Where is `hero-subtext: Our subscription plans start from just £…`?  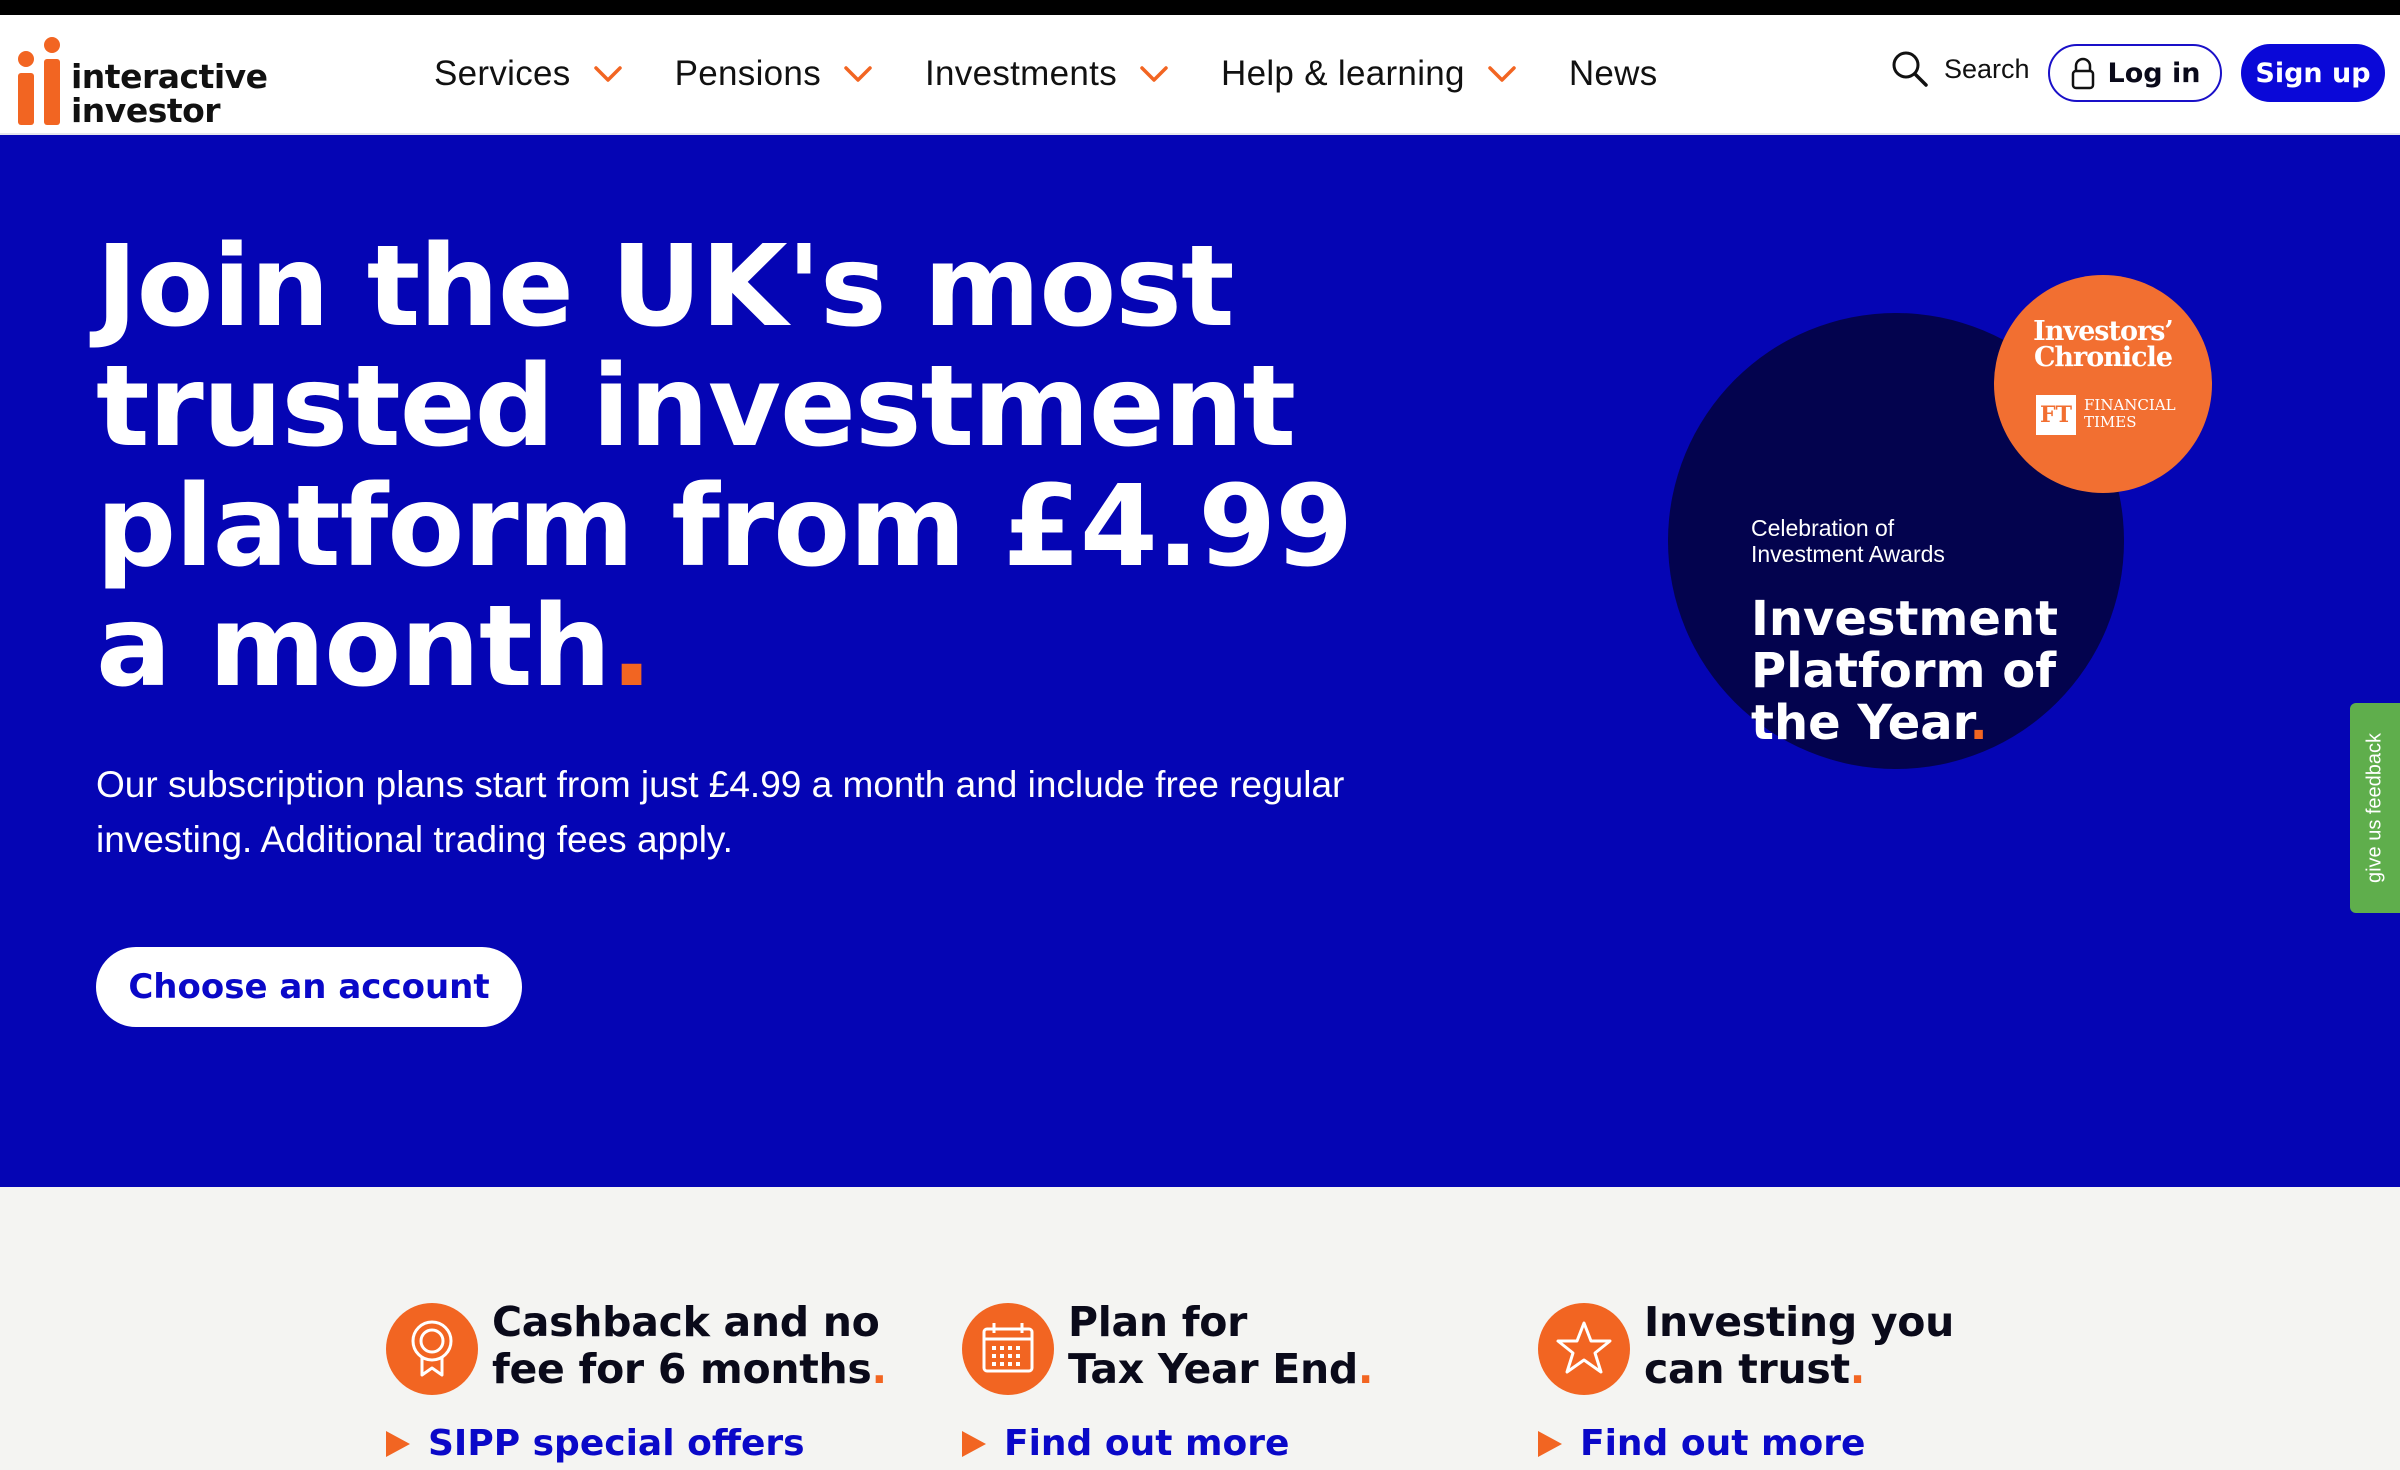 hero-subtext: Our subscription plans start from just £… is located at coordinates (720, 812).